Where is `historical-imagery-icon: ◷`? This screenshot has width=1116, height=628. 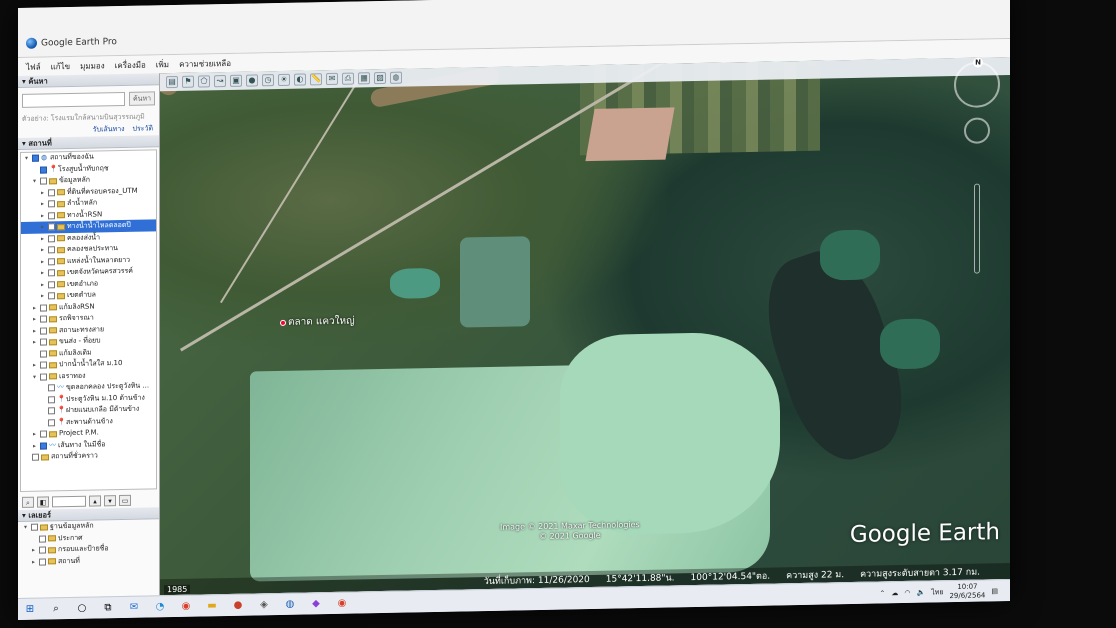
historical-imagery-icon: ◷ is located at coordinates (268, 80).